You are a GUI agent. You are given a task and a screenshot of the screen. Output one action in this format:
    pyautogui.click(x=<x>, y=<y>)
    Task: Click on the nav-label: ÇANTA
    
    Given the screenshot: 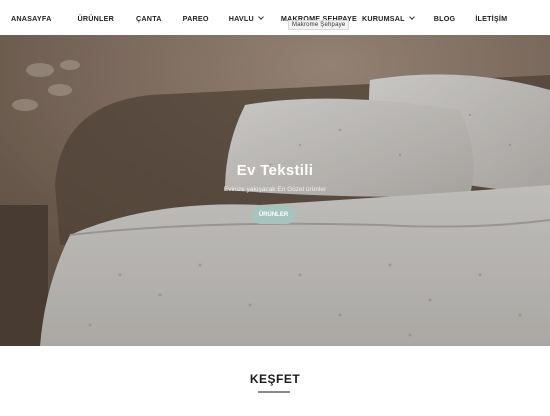 What is the action you would take?
    pyautogui.click(x=149, y=18)
    